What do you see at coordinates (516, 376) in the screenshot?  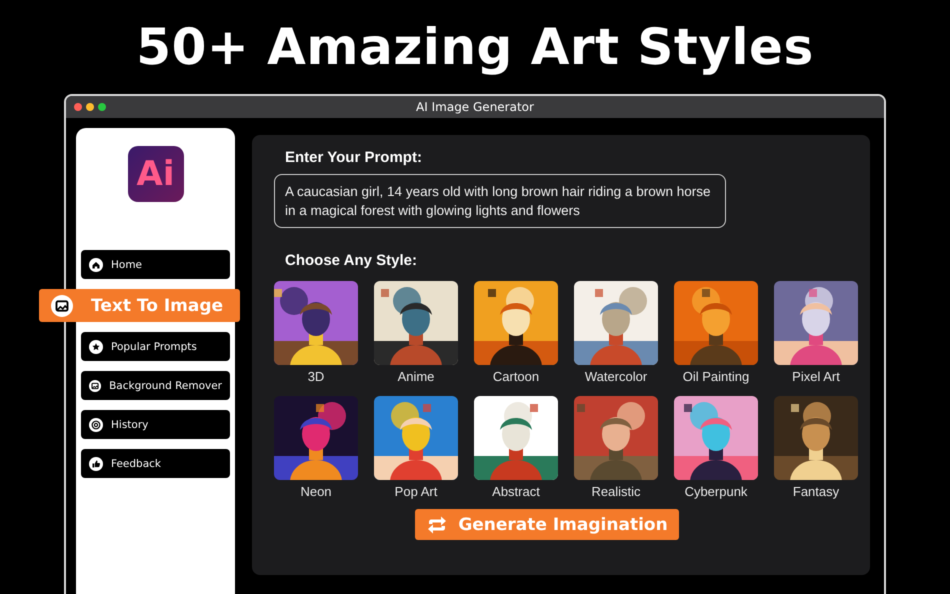 I see `style-label: Cartoon` at bounding box center [516, 376].